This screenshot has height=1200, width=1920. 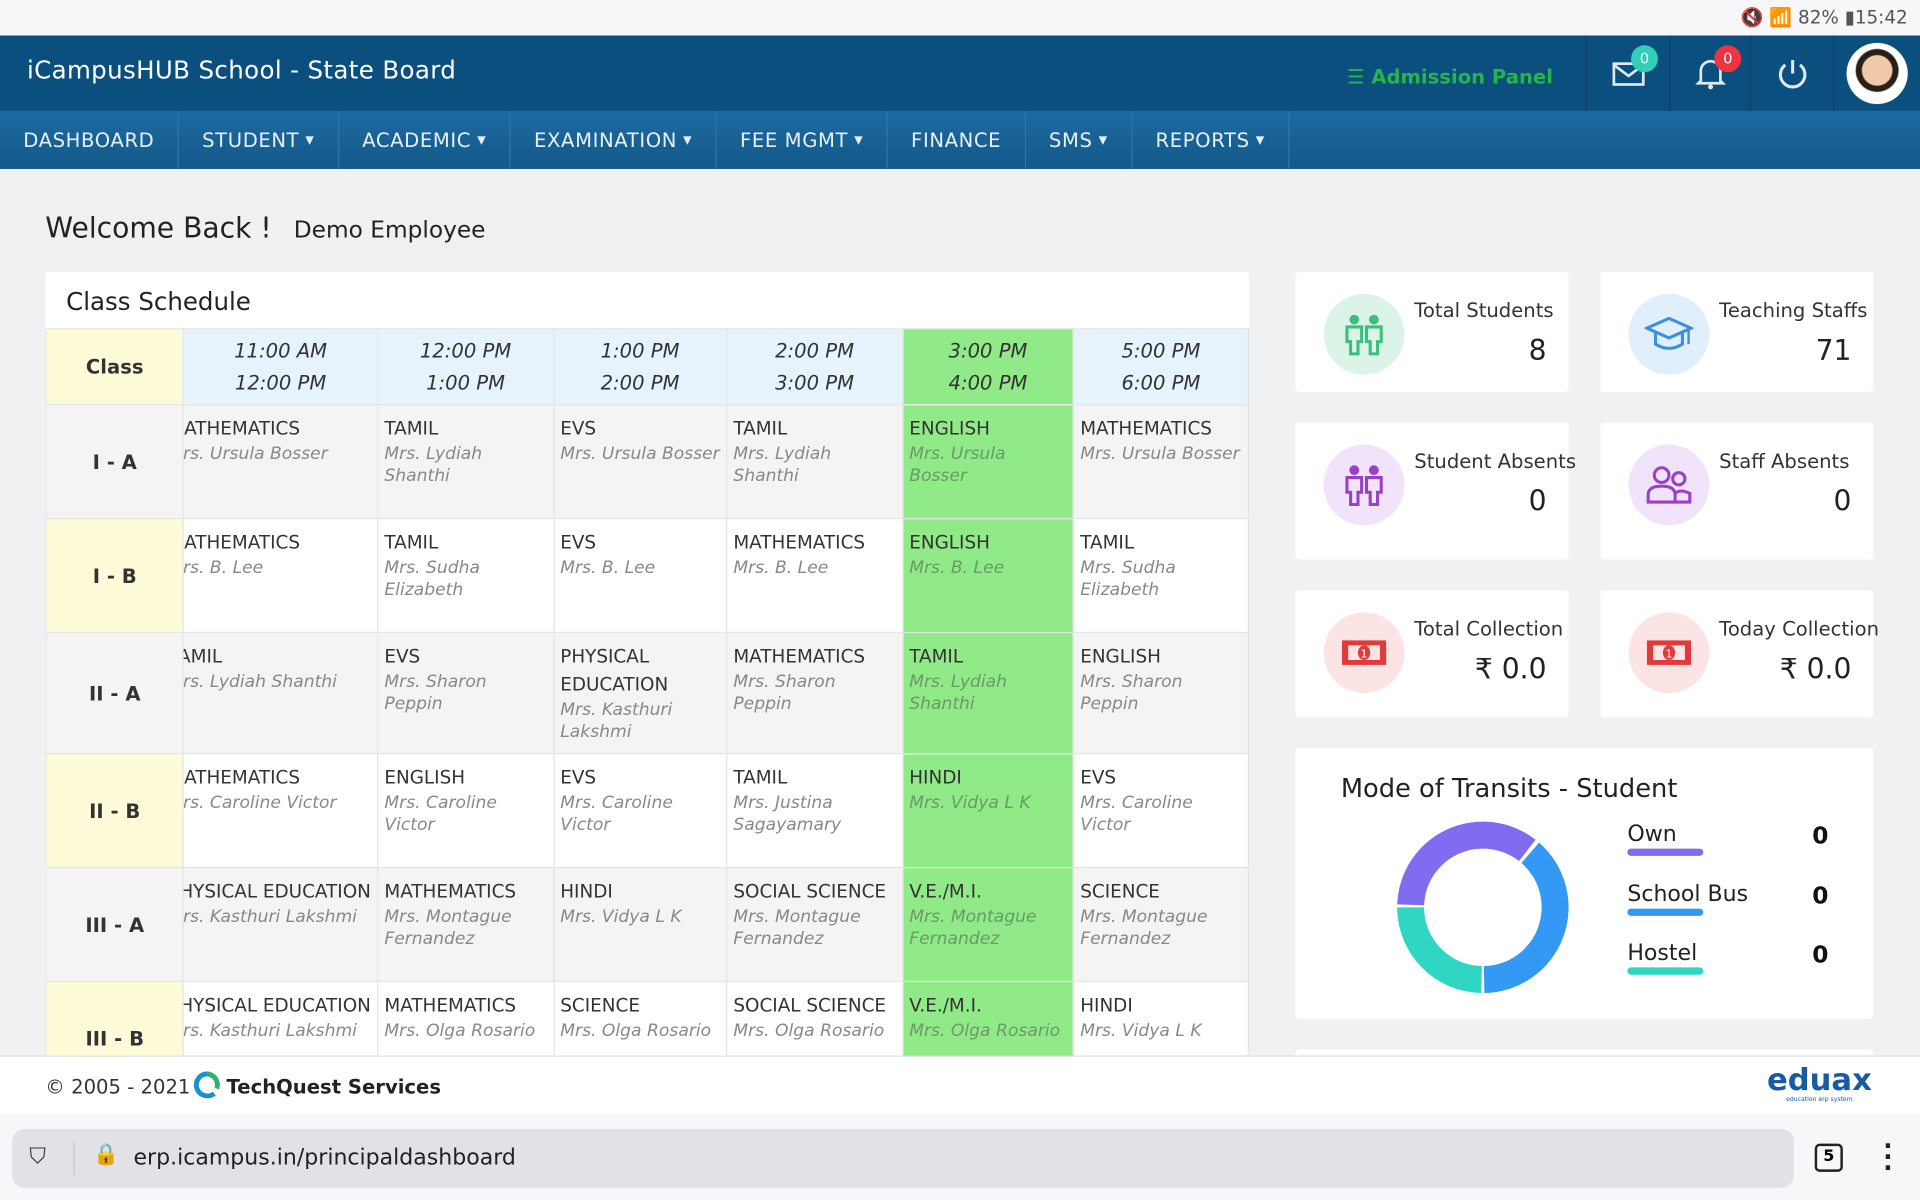 I want to click on nav-item-reports: REPORTS ▼, so click(x=1211, y=140).